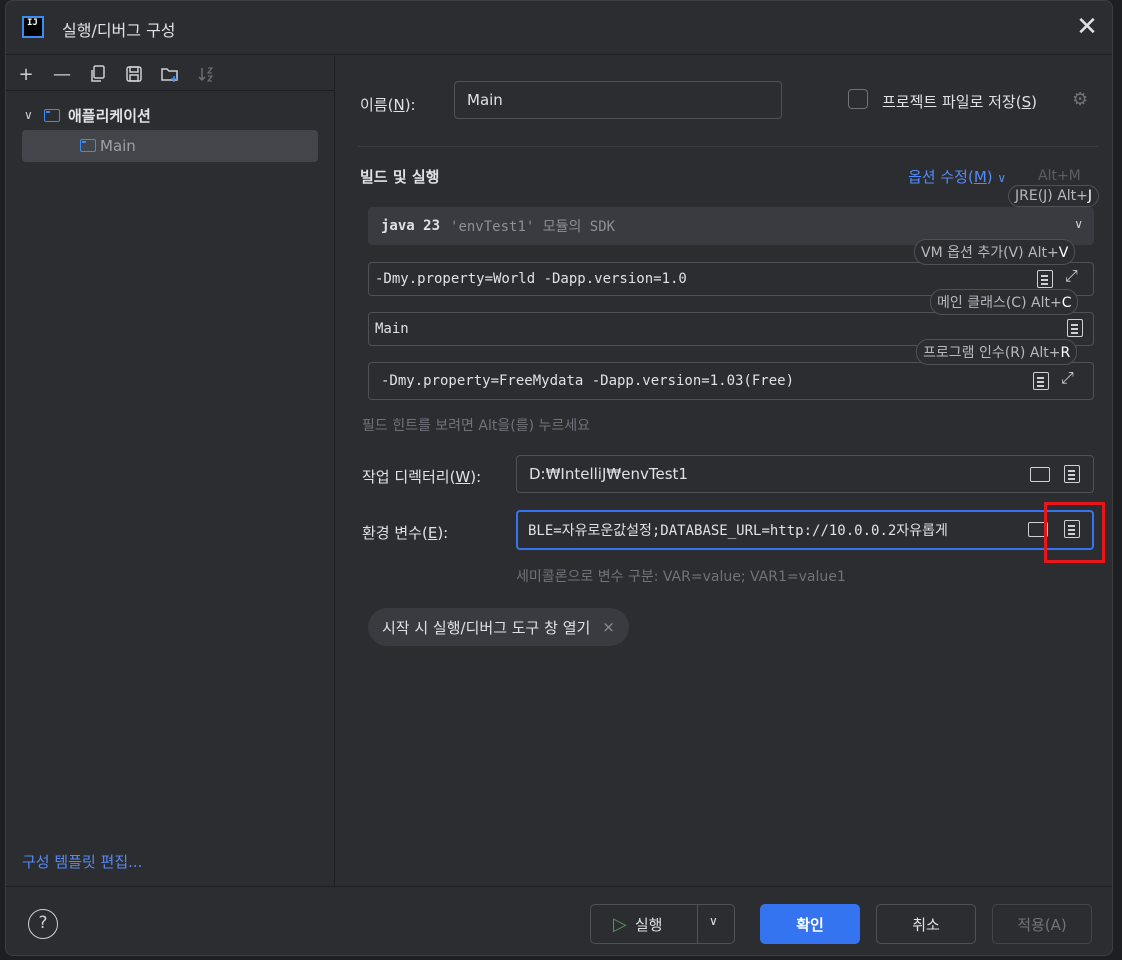 The height and width of the screenshot is (960, 1122). I want to click on build-and-run-title: 빌드 및 실행, so click(400, 177).